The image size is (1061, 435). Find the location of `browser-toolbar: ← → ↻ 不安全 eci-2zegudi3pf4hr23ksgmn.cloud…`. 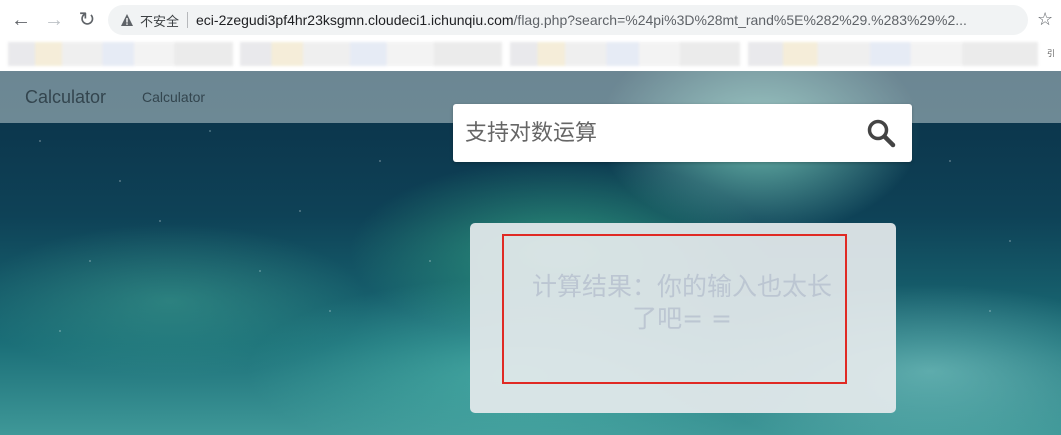

browser-toolbar: ← → ↻ 不安全 eci-2zegudi3pf4hr23ksgmn.cloud… is located at coordinates (530, 20).